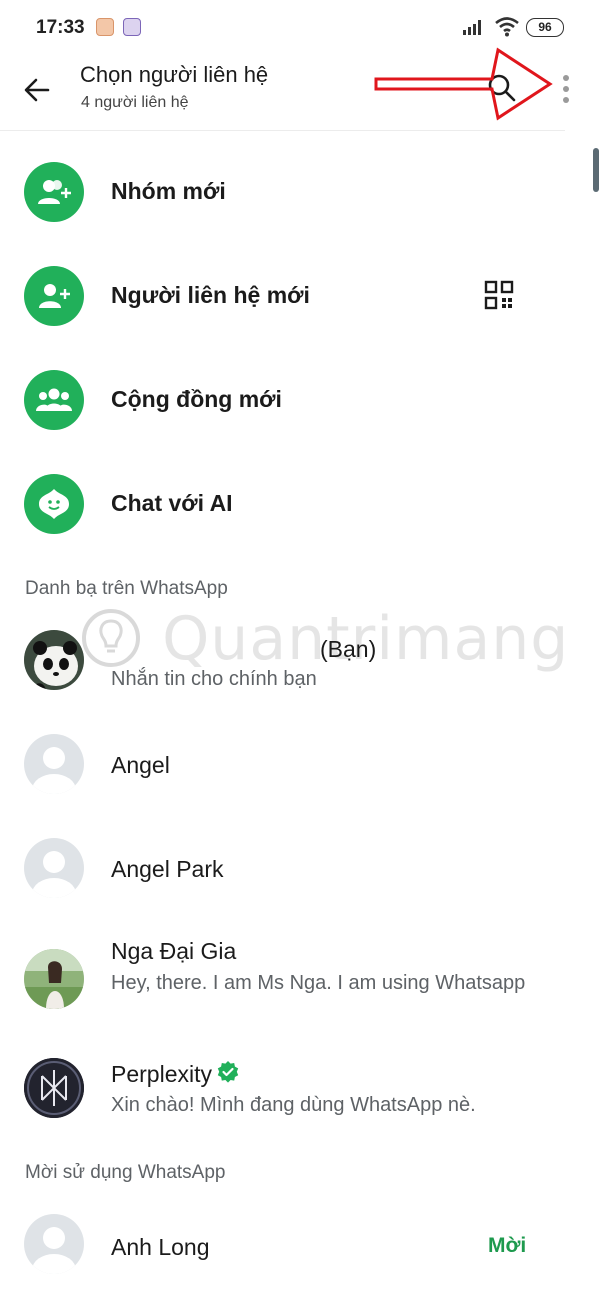  I want to click on new-group-item: Nhóm mới, so click(290, 202).